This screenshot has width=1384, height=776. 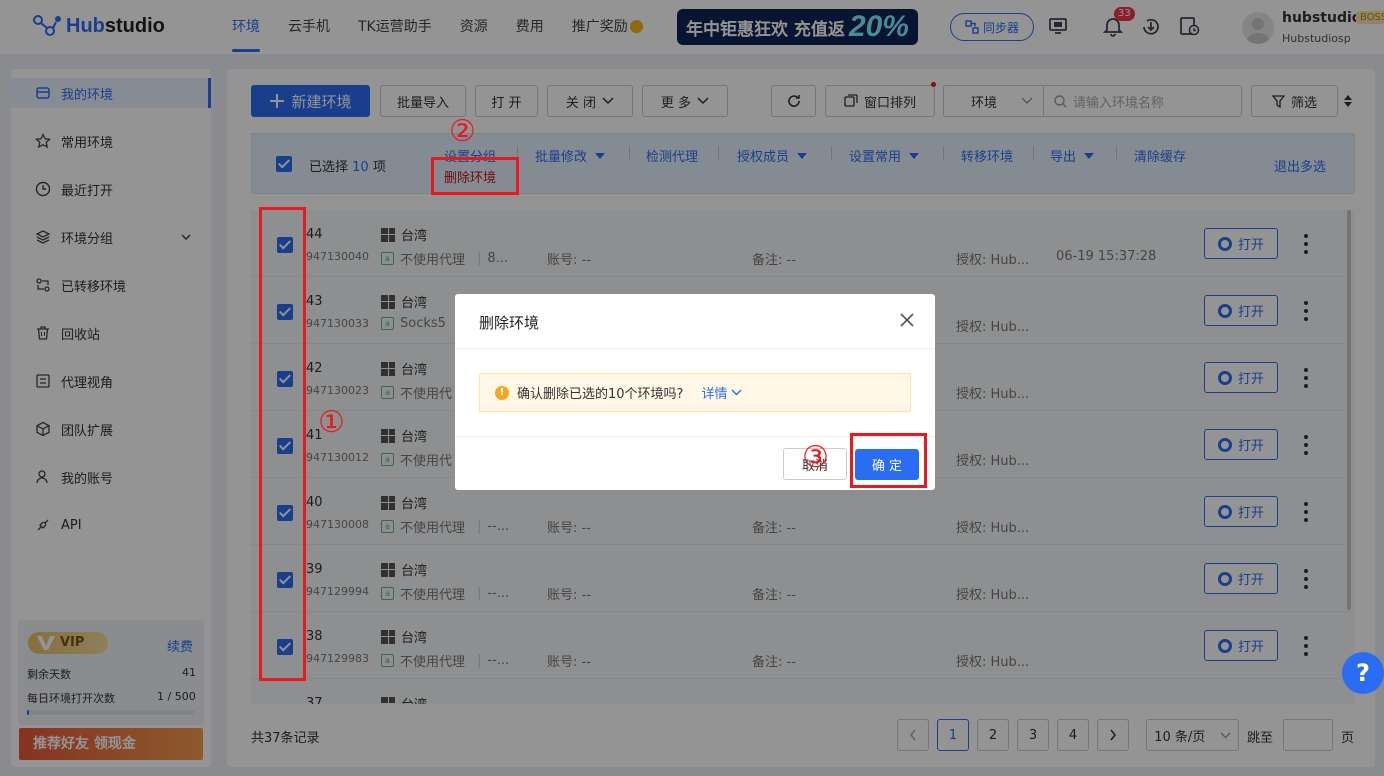 I want to click on question-icon: ?, so click(x=1363, y=673).